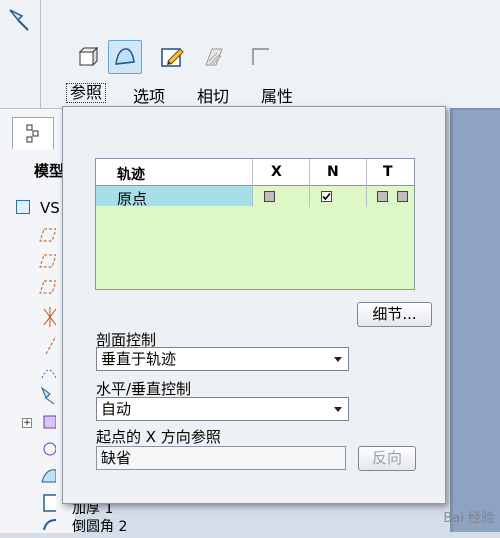 The height and width of the screenshot is (538, 500). What do you see at coordinates (158, 437) in the screenshot?
I see `x-reference-label: 起点的 X 方向参照` at bounding box center [158, 437].